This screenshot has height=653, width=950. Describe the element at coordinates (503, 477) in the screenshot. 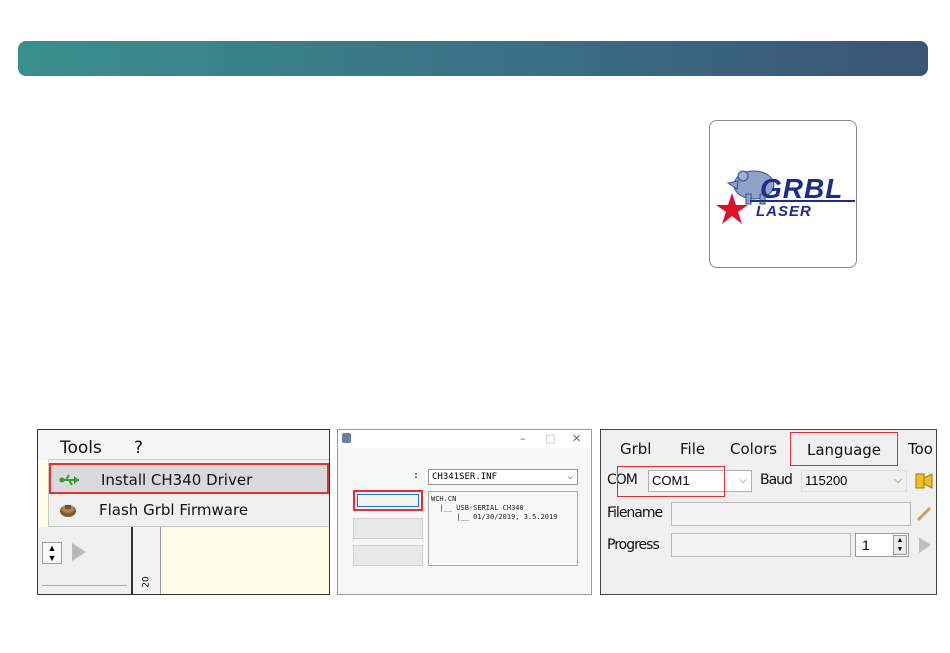

I see `inf-file-select: CH341SER.INF ⌵` at that location.